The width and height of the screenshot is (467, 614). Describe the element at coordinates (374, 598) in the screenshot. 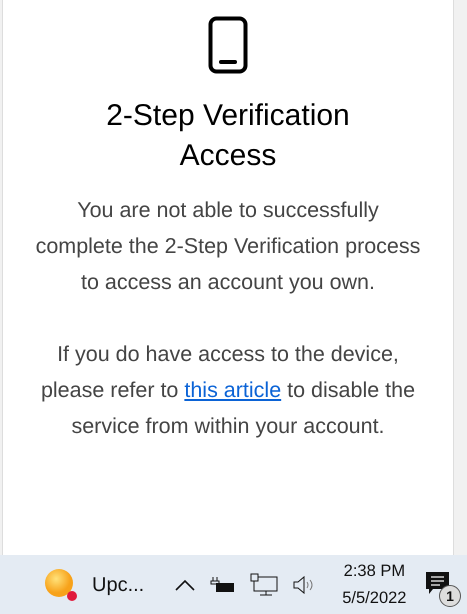

I see `clock-date: 5/5/2022` at that location.